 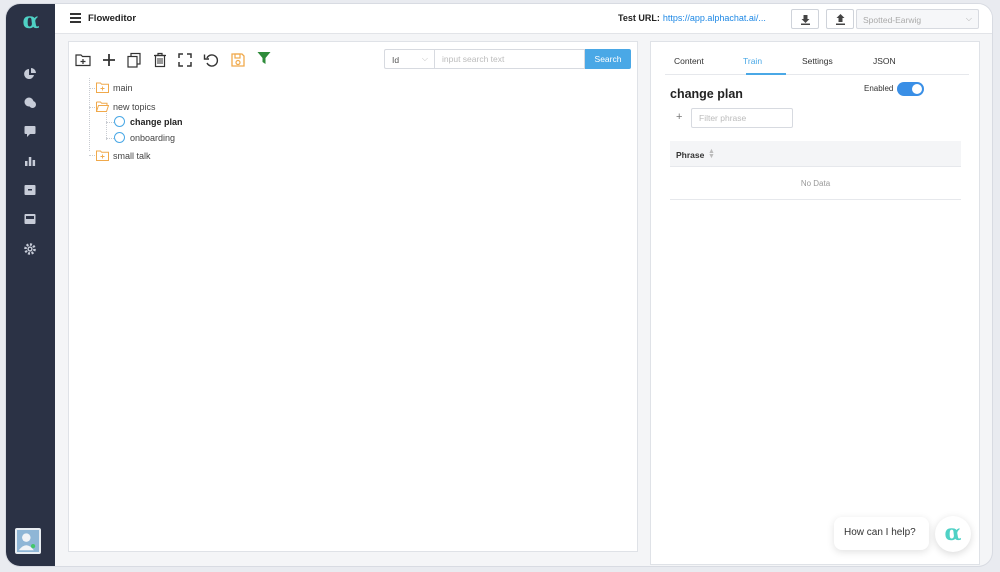 I want to click on bot-select: Spotted-Earwig ⌵, so click(x=917, y=19).